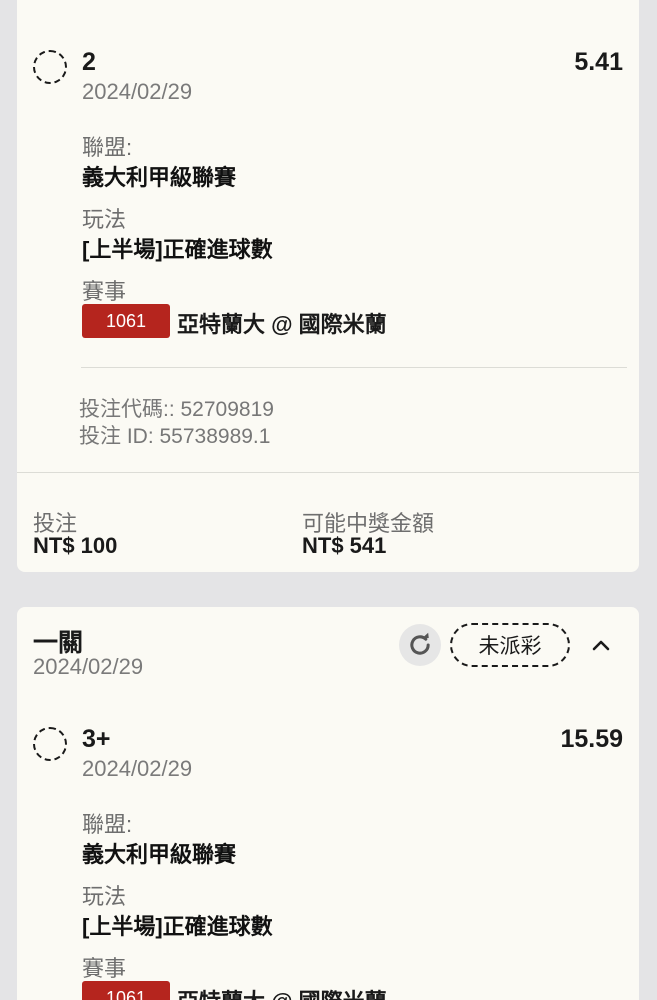  Describe the element at coordinates (510, 645) in the screenshot. I see `status-badge: 未派彩` at that location.